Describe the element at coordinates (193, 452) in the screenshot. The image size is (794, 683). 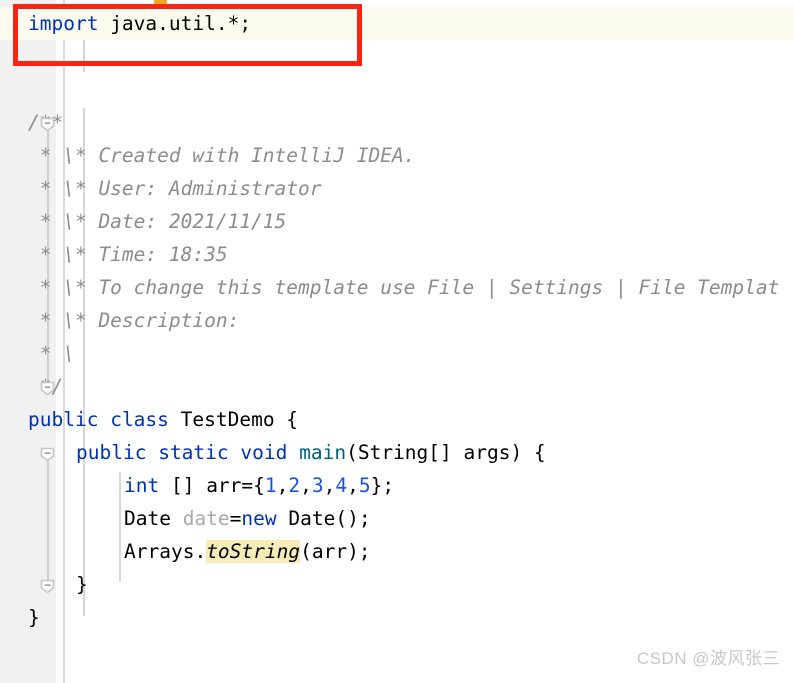
I see `line-main-decl-token-2: static` at that location.